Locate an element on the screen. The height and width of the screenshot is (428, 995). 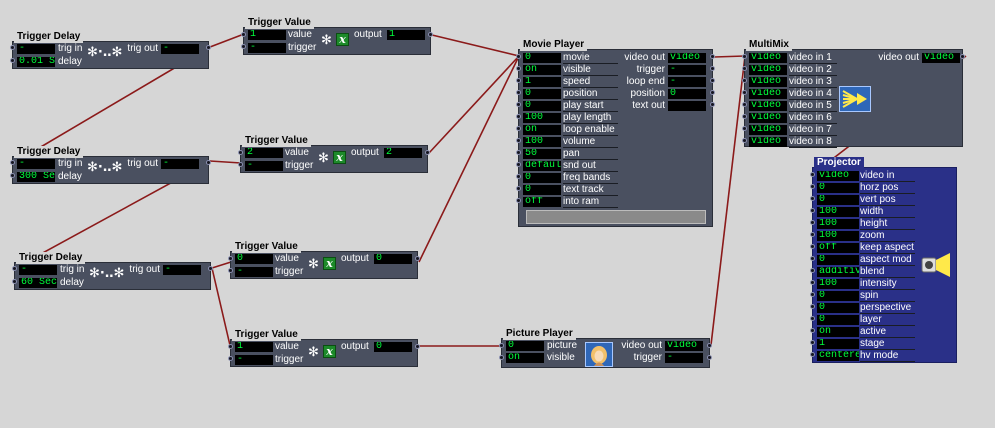
outlet-video-out is located at coordinates (709, 345).